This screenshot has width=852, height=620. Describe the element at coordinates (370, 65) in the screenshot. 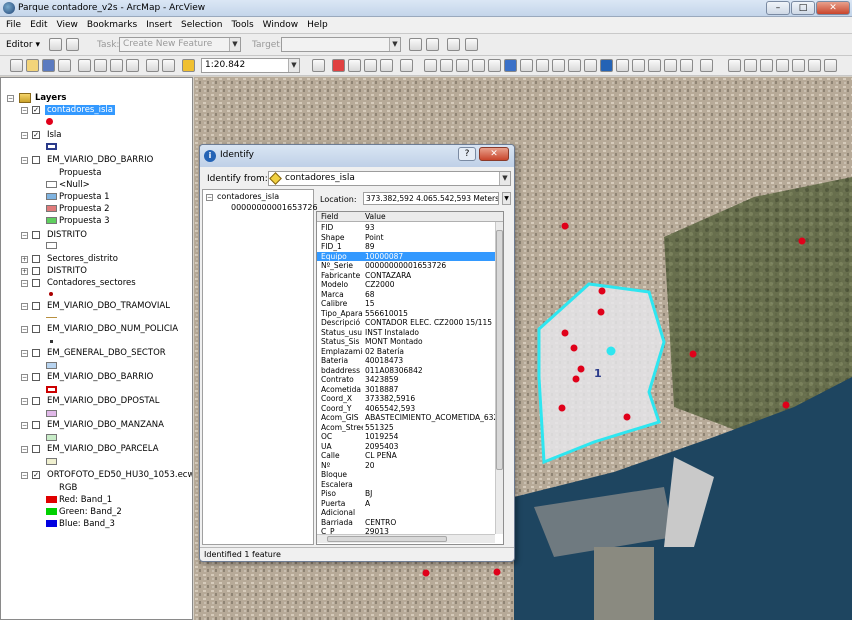

I see `command-line-icon` at that location.